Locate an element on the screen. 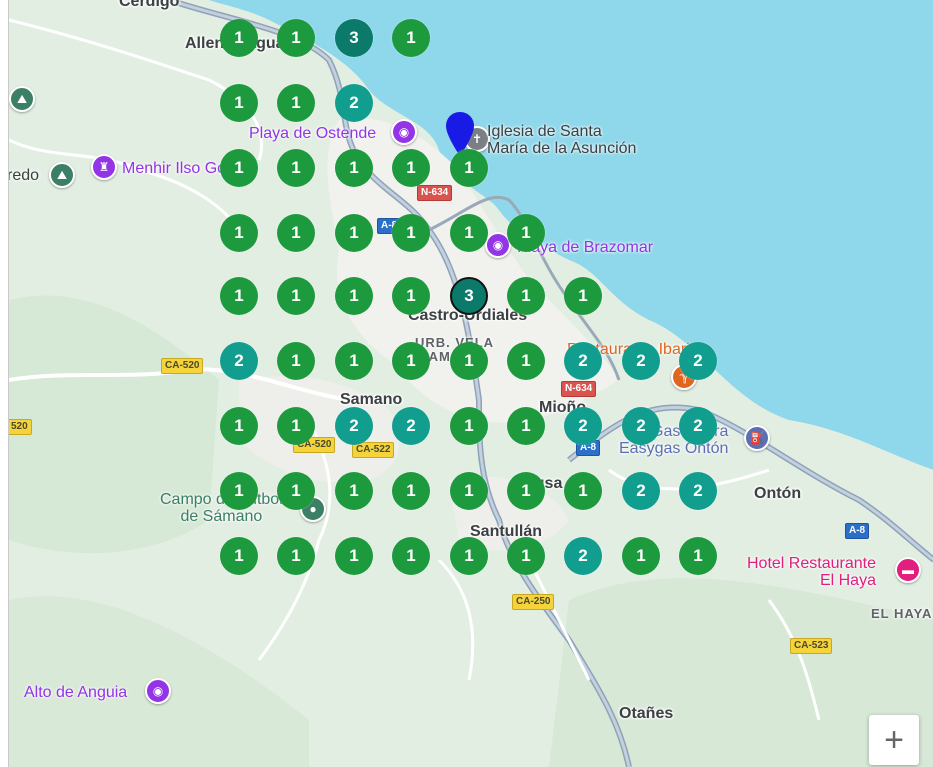 The height and width of the screenshot is (767, 933). place-label-cerdigo: Cerdigo is located at coordinates (149, 5).